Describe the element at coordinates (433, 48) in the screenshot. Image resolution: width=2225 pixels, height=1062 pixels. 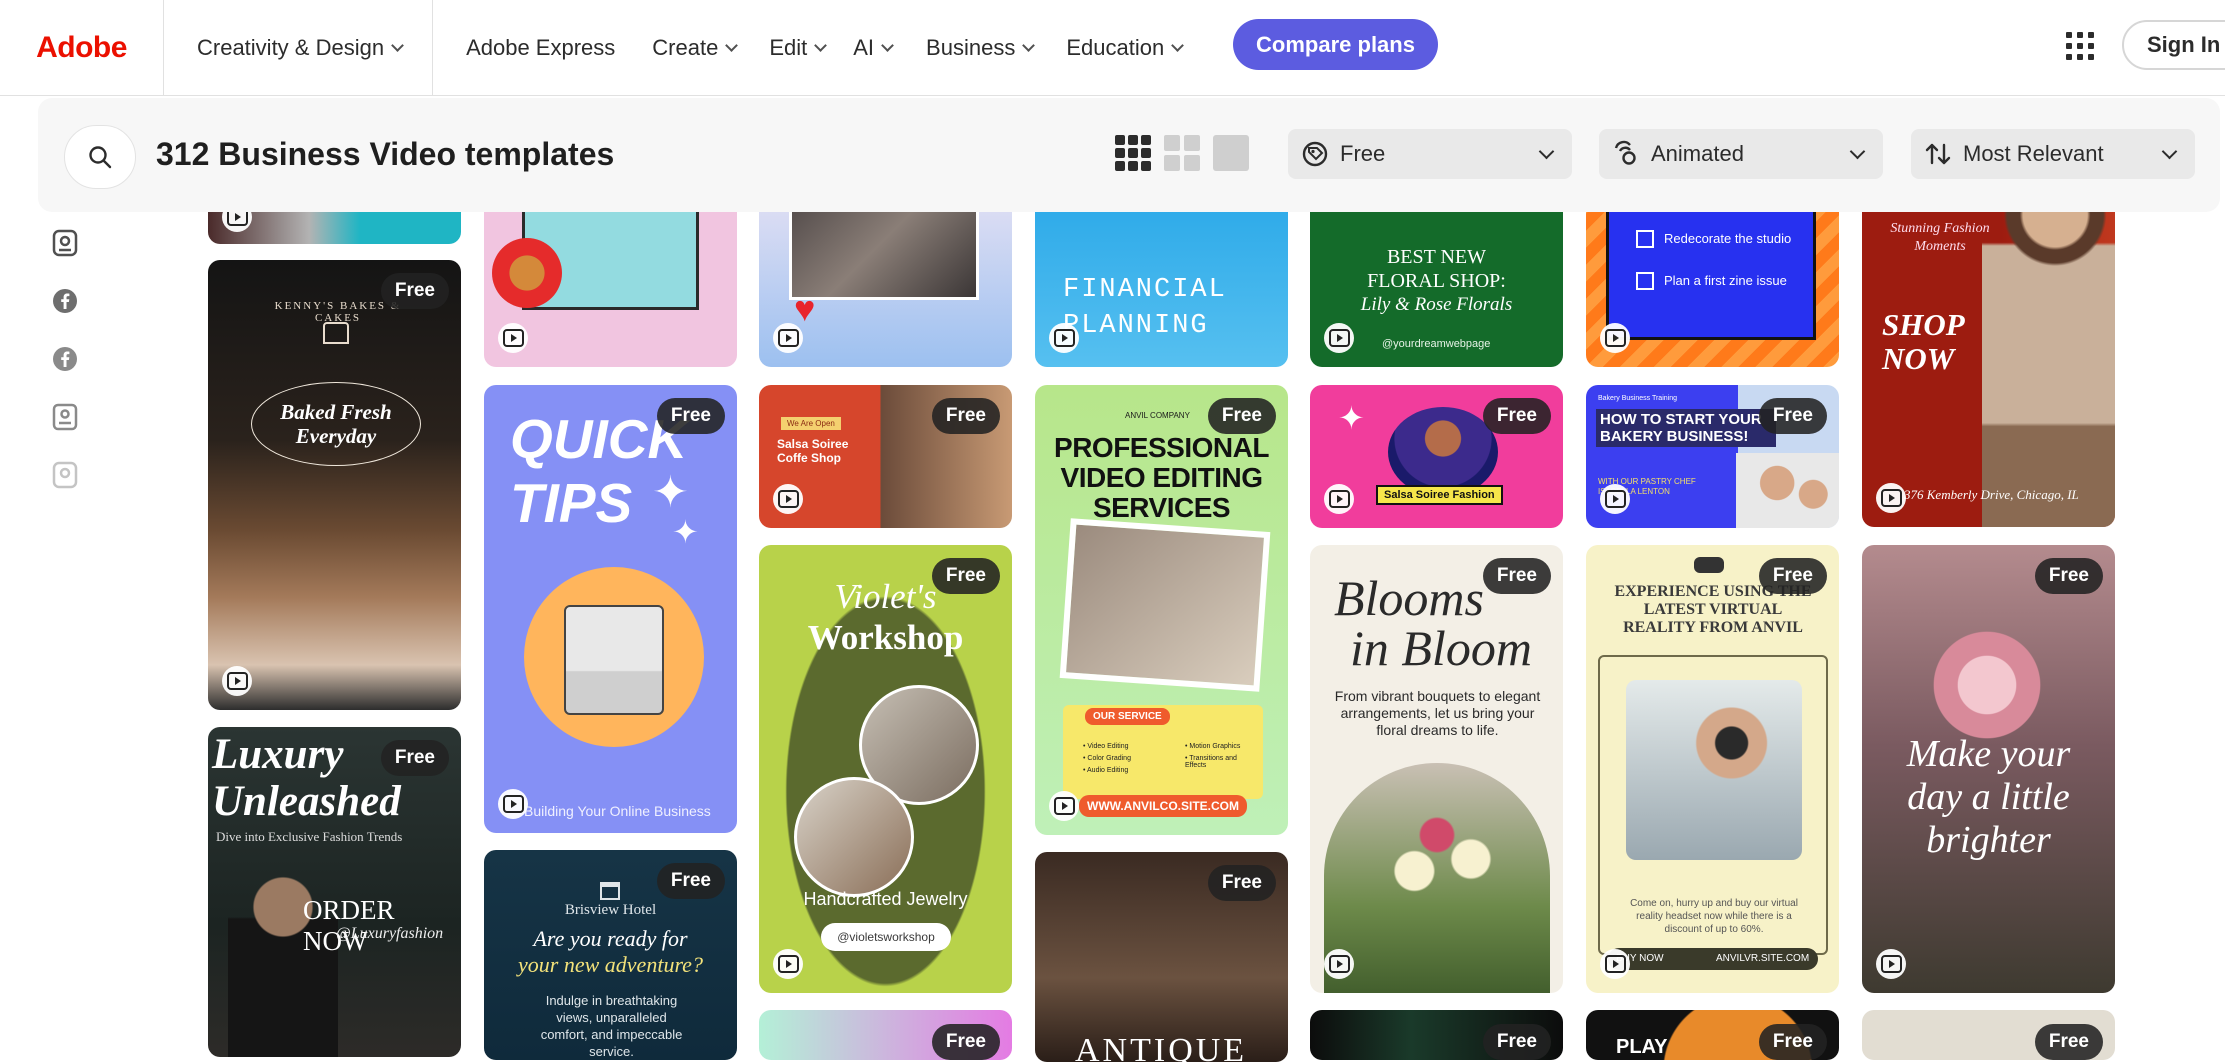
I see `nav-divider` at that location.